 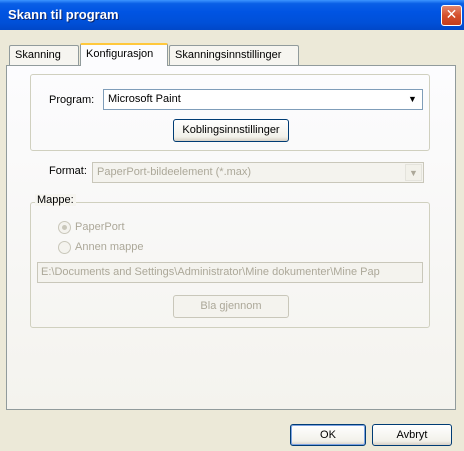 I want to click on tab-skanningsinnstillinger: Skanningsinnstillinger, so click(x=234, y=55).